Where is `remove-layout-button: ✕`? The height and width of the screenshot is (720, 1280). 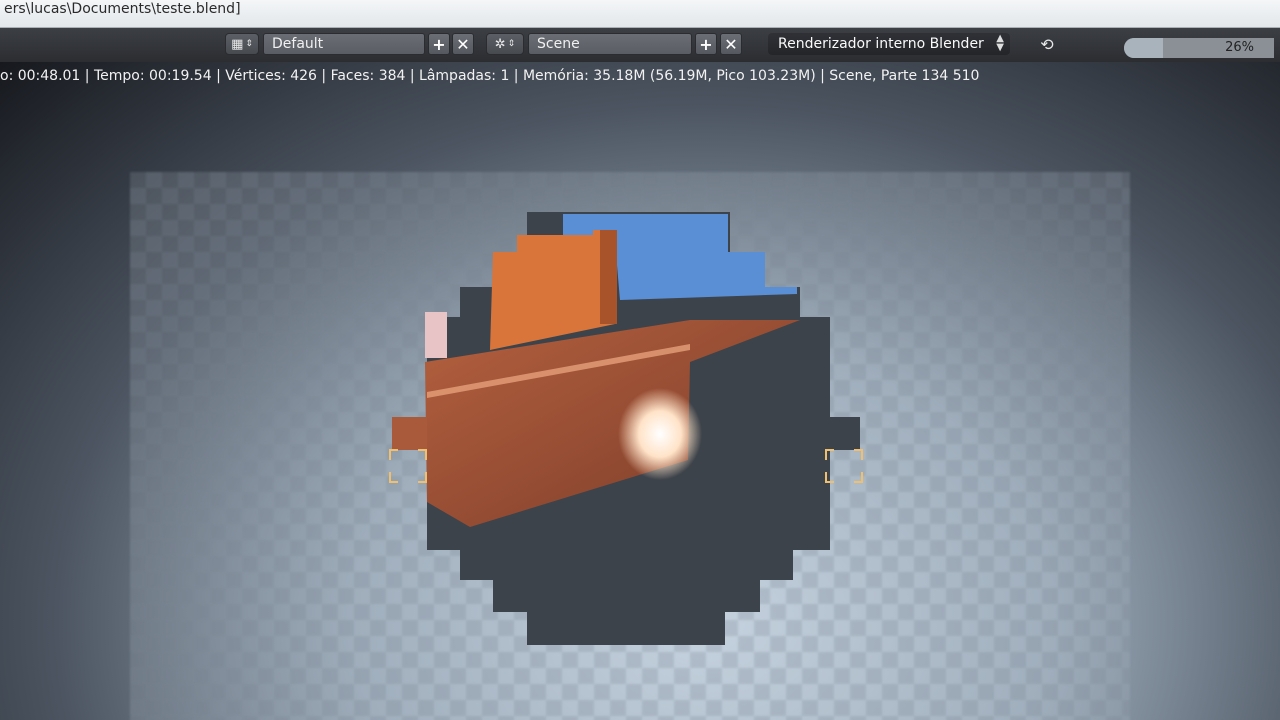 remove-layout-button: ✕ is located at coordinates (463, 44).